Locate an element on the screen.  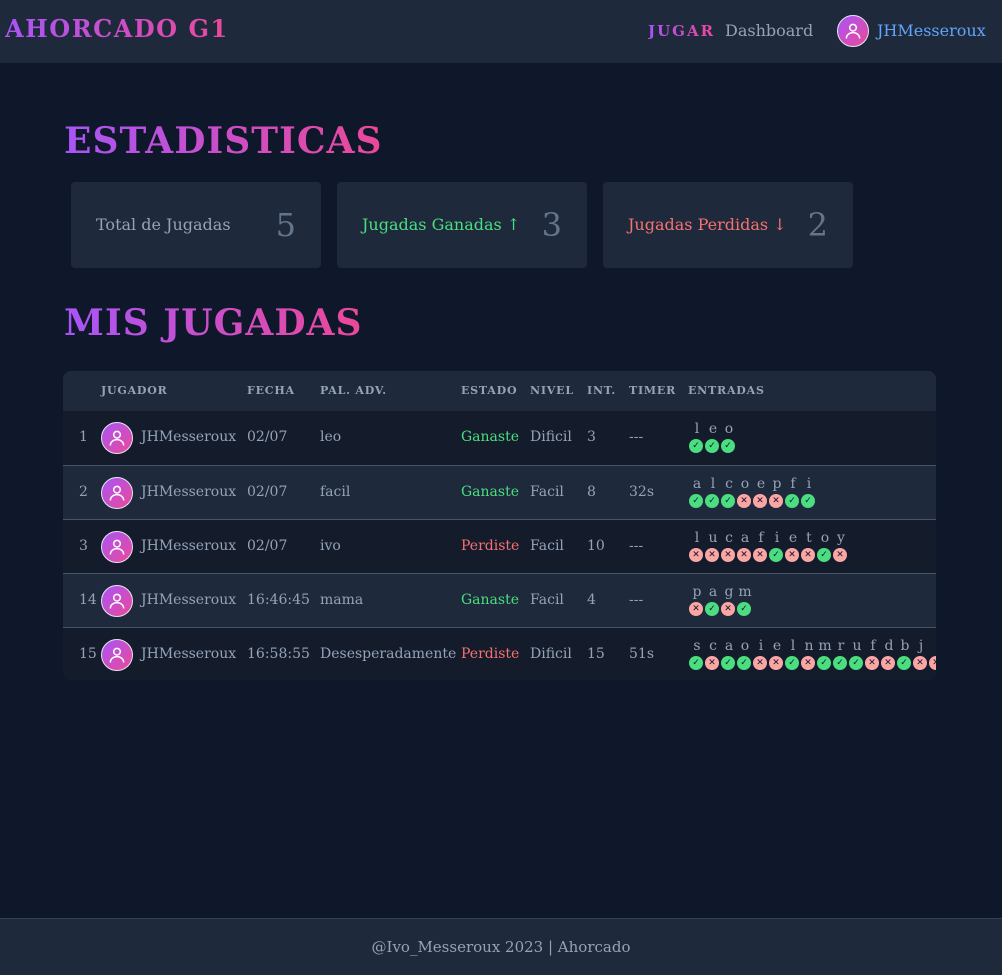
row-id: 3 is located at coordinates (83, 546).